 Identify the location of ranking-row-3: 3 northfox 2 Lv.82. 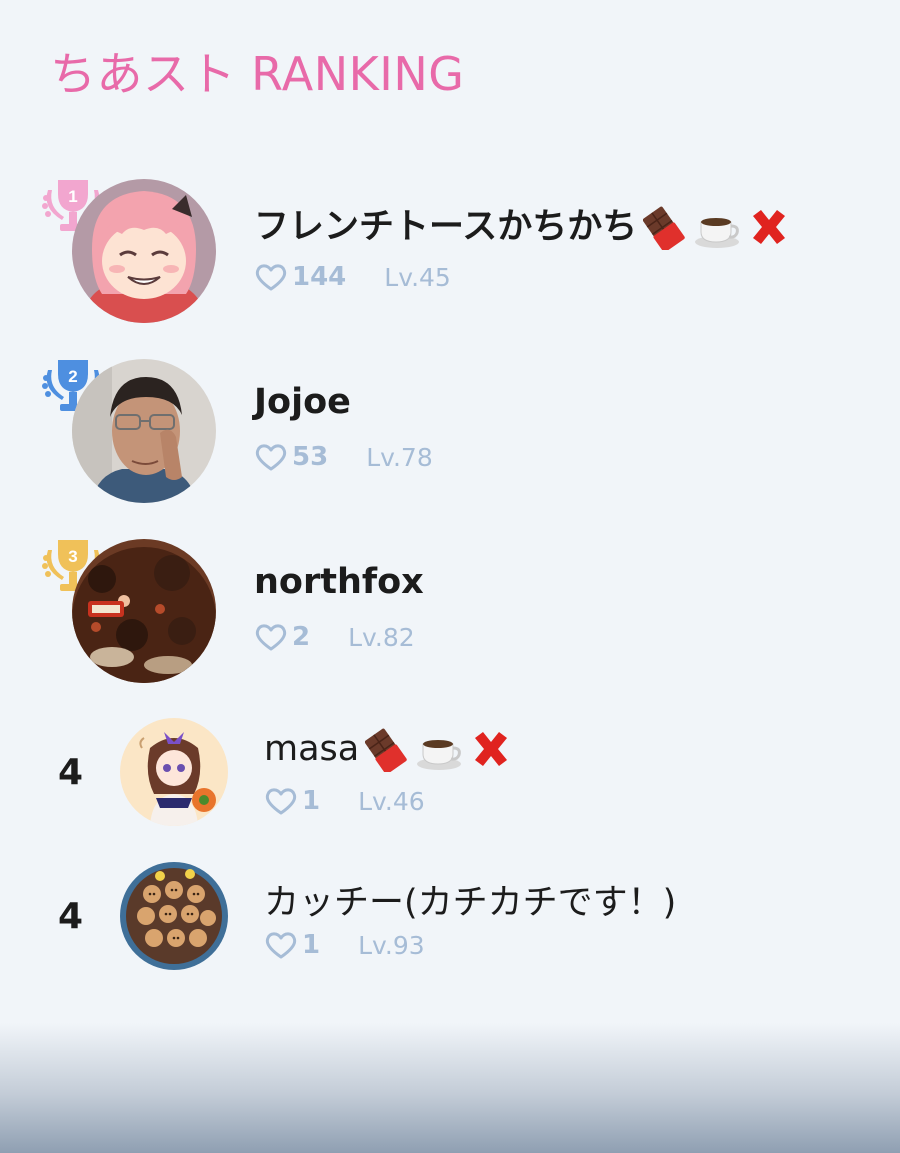
(450, 612).